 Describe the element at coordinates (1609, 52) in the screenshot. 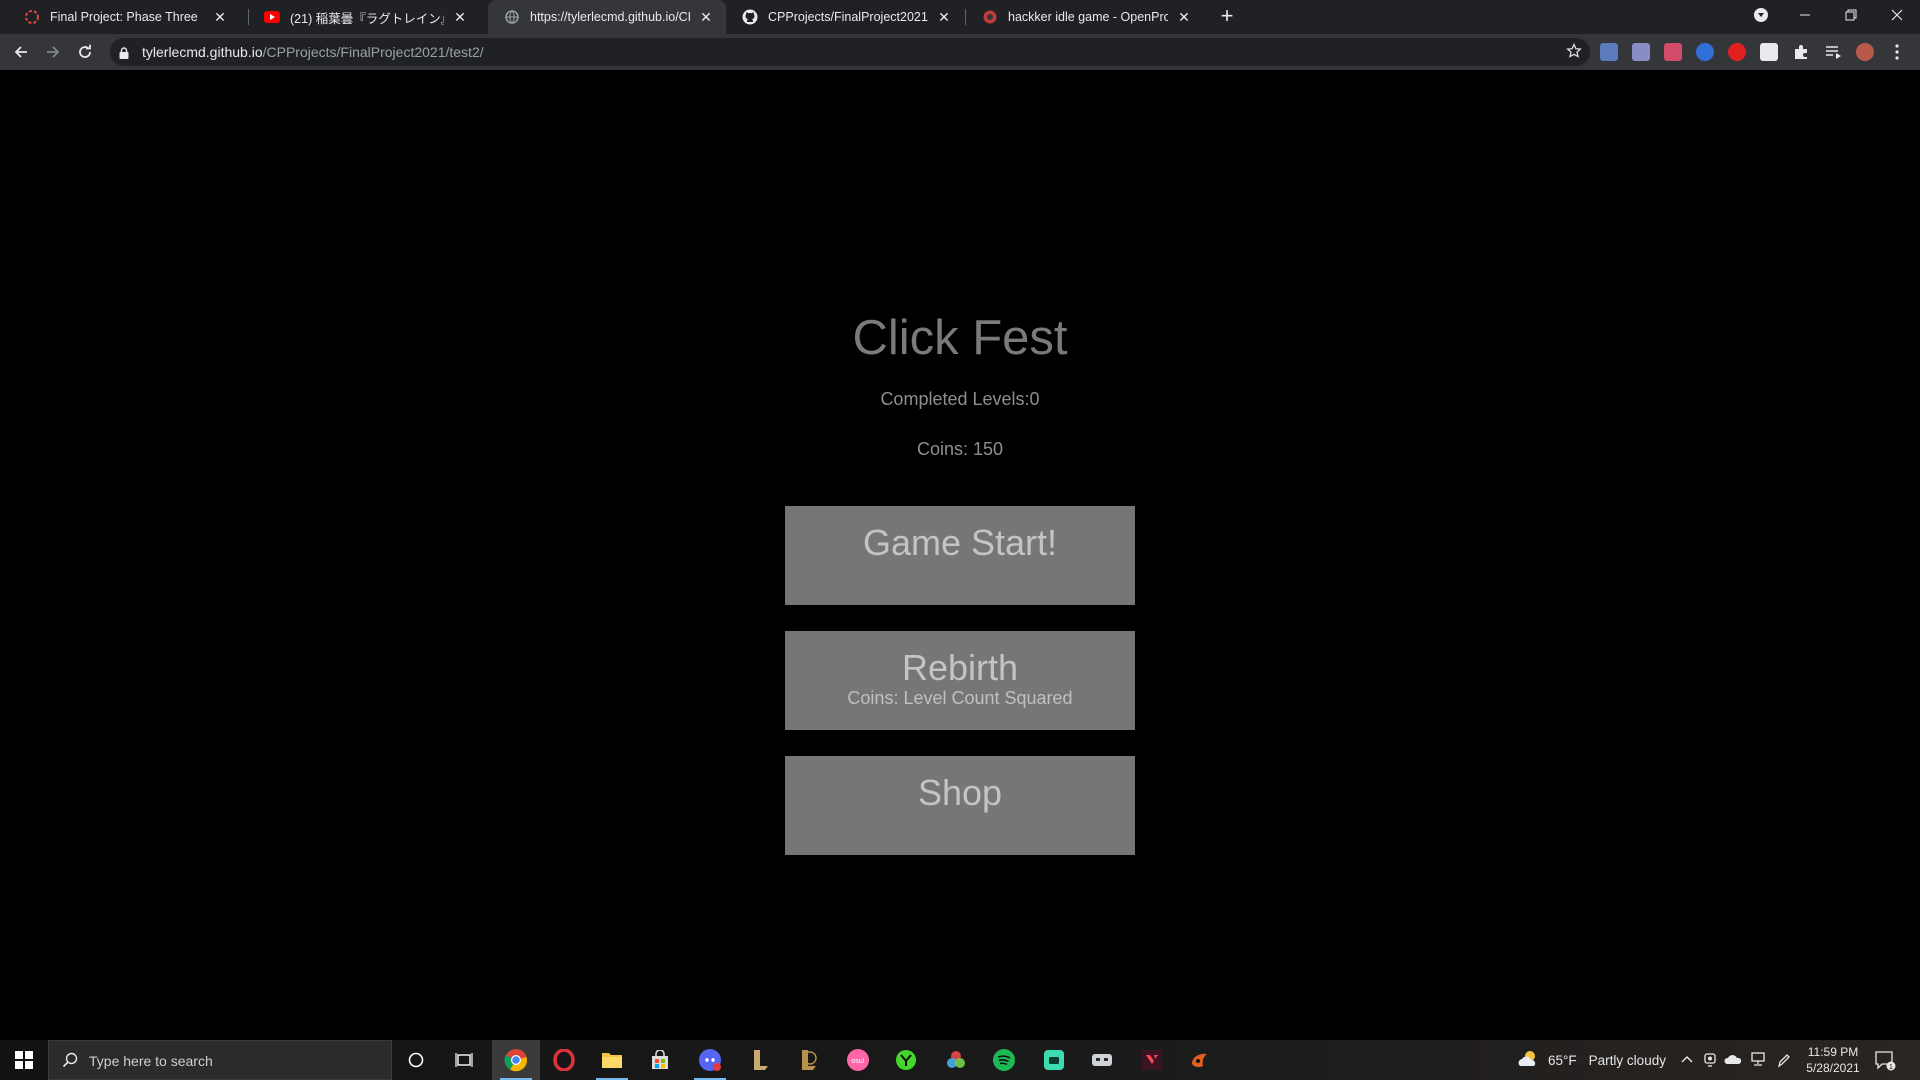

I see `extension-1-icon` at that location.